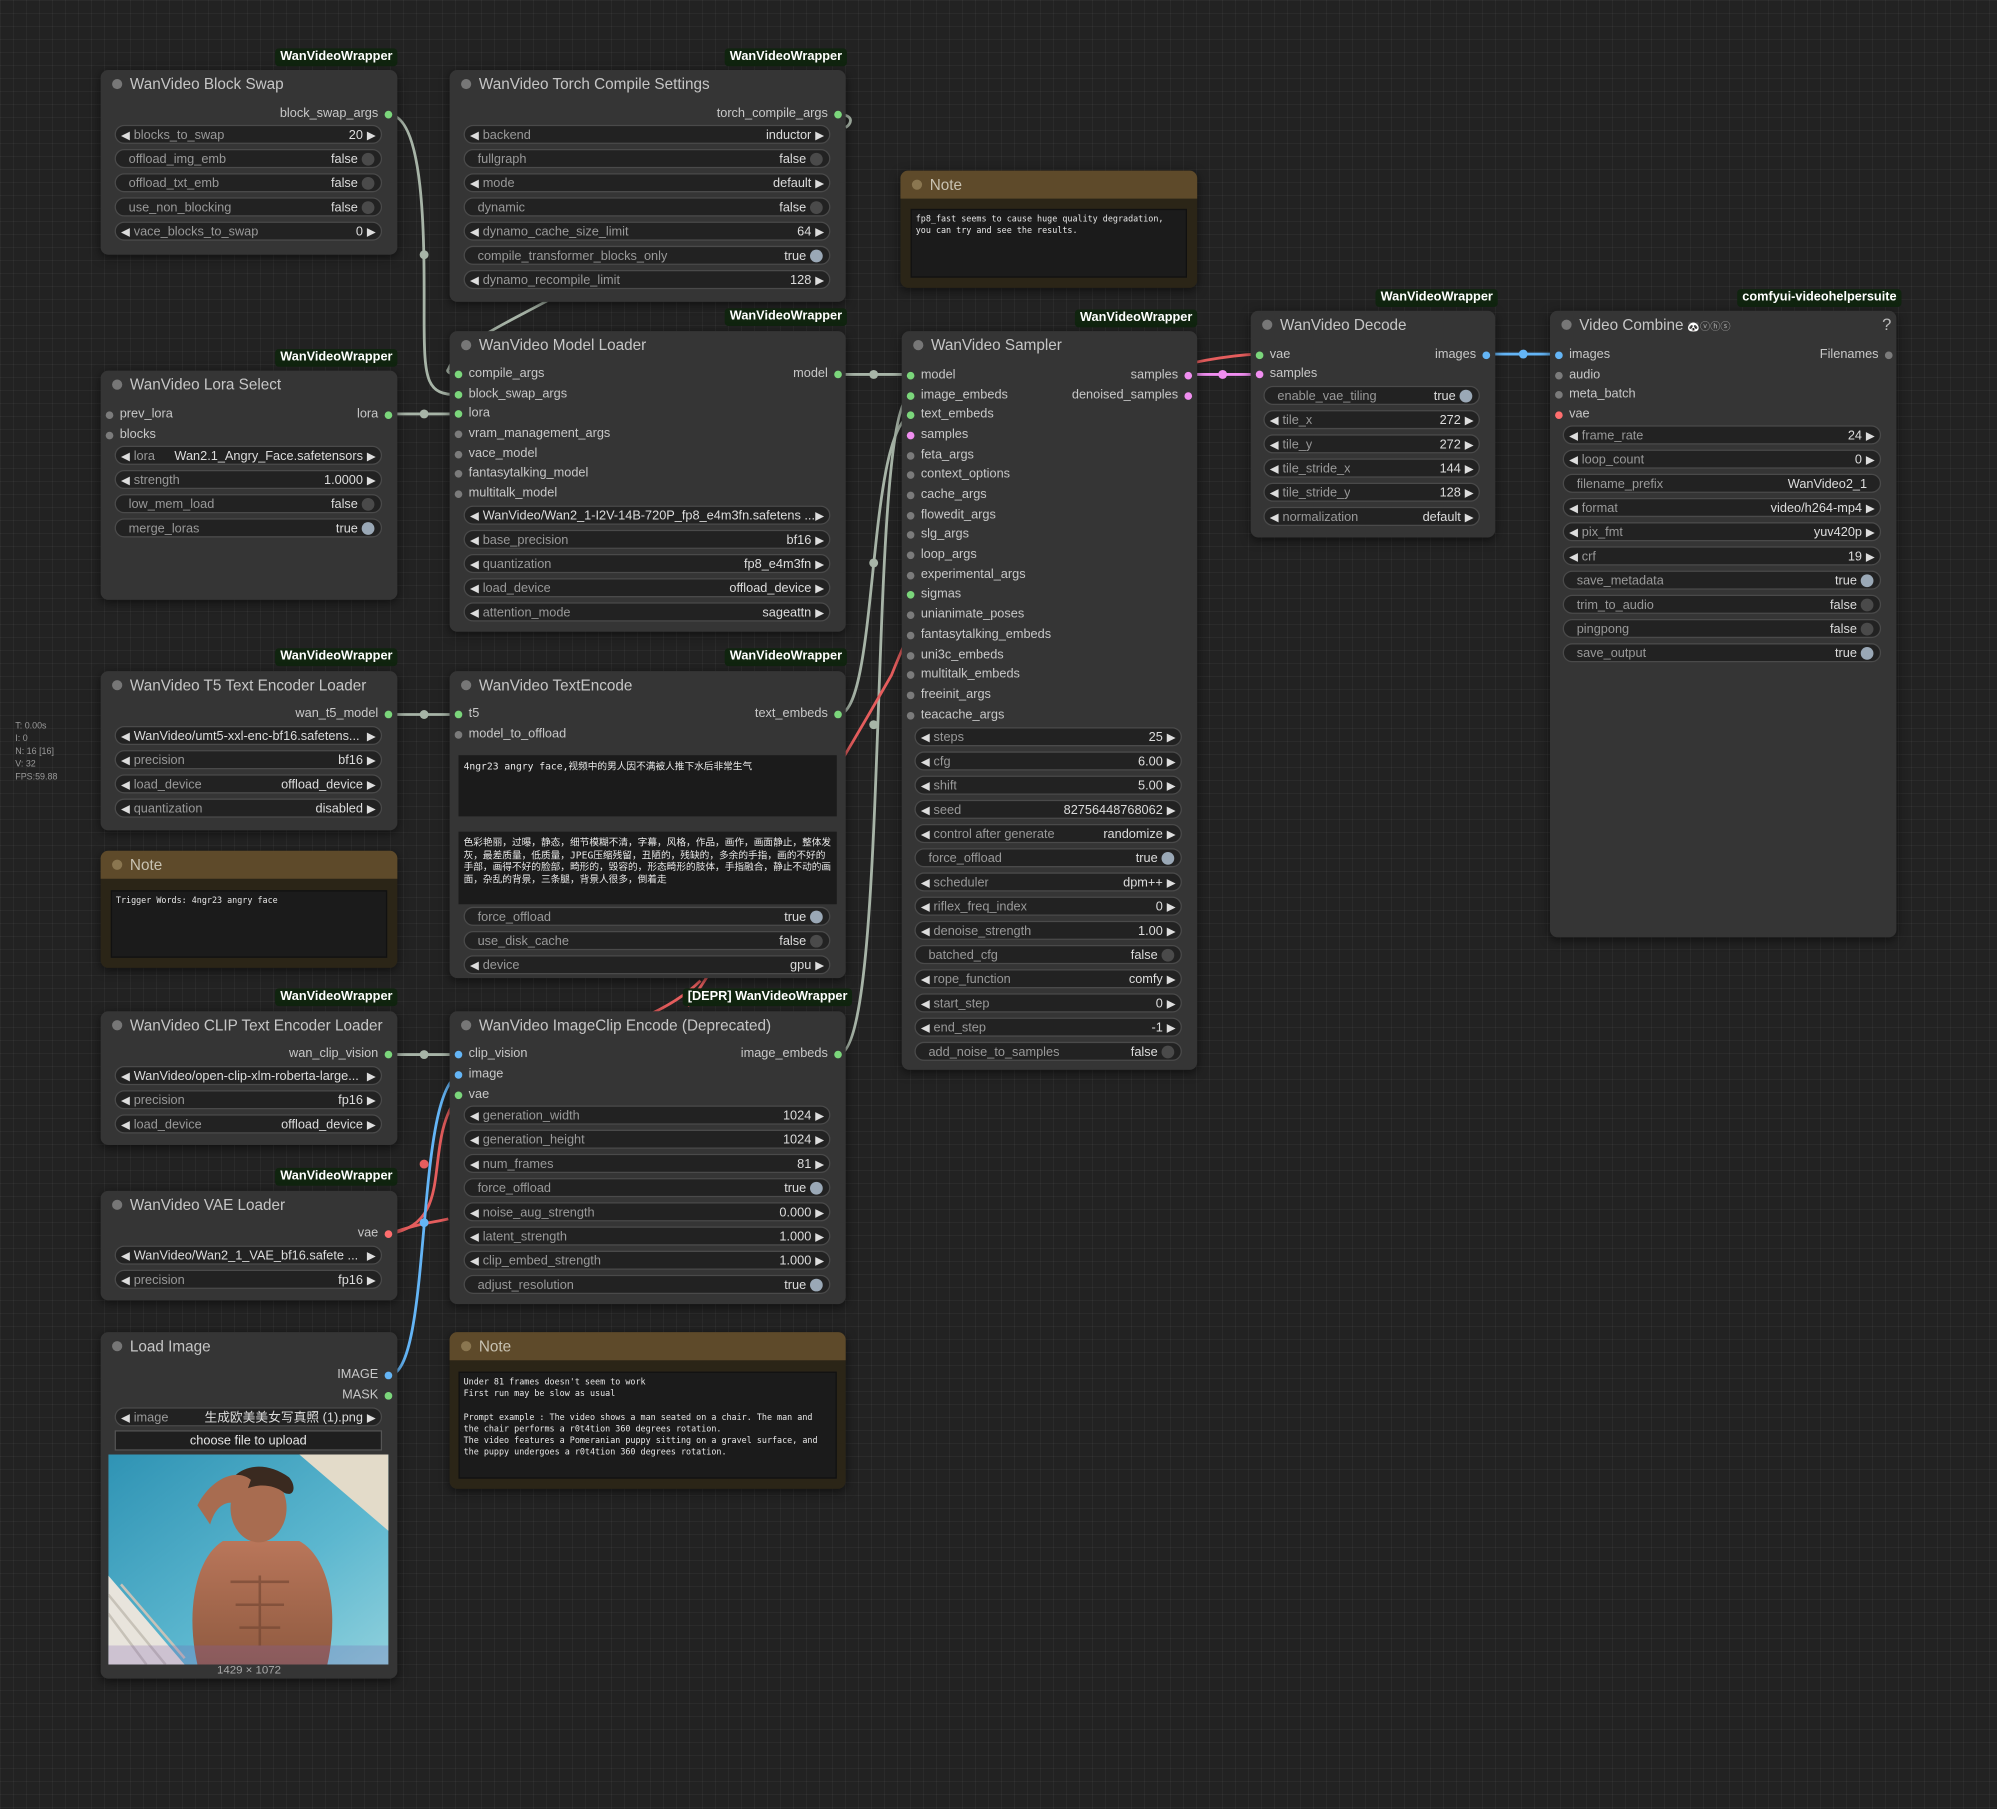 The width and height of the screenshot is (1997, 1809). What do you see at coordinates (248, 479) in the screenshot?
I see `widget-strength: ◀ strength 1.0000 ▶` at bounding box center [248, 479].